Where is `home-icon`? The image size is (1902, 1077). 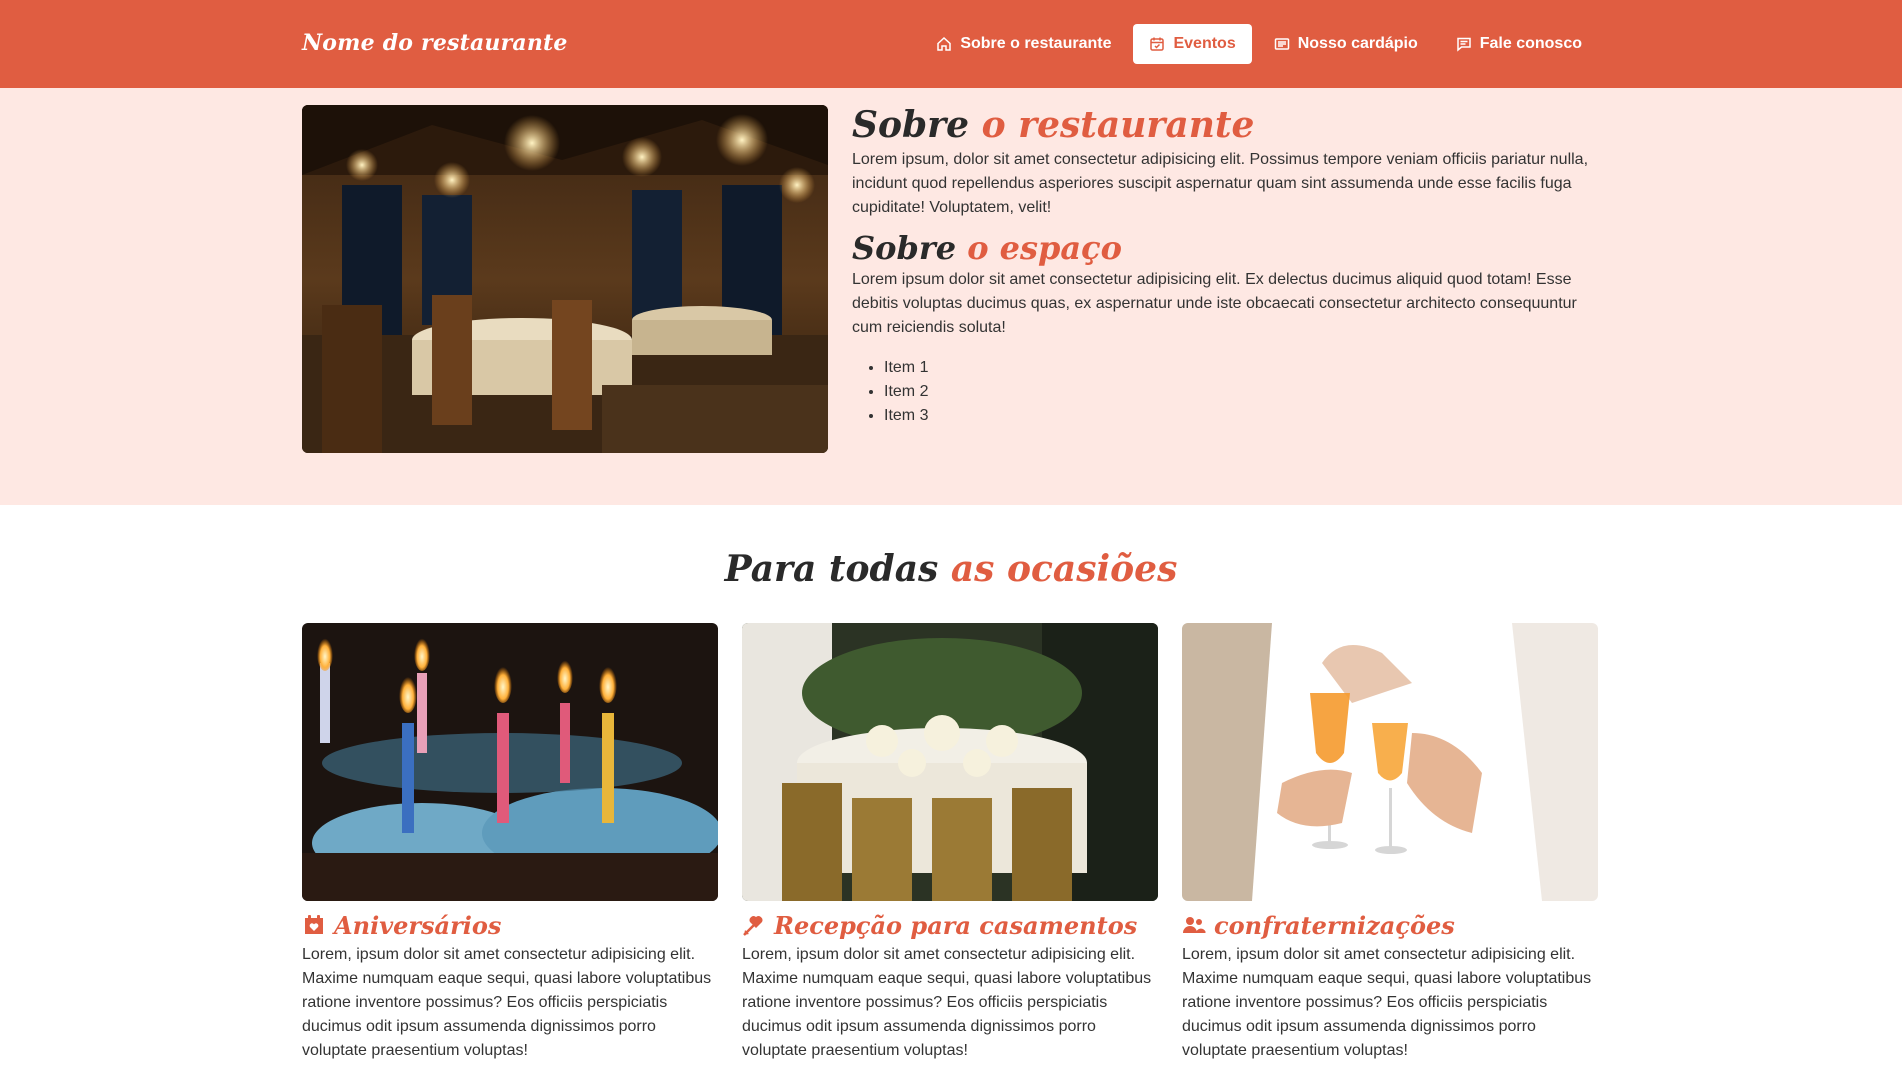 home-icon is located at coordinates (944, 43).